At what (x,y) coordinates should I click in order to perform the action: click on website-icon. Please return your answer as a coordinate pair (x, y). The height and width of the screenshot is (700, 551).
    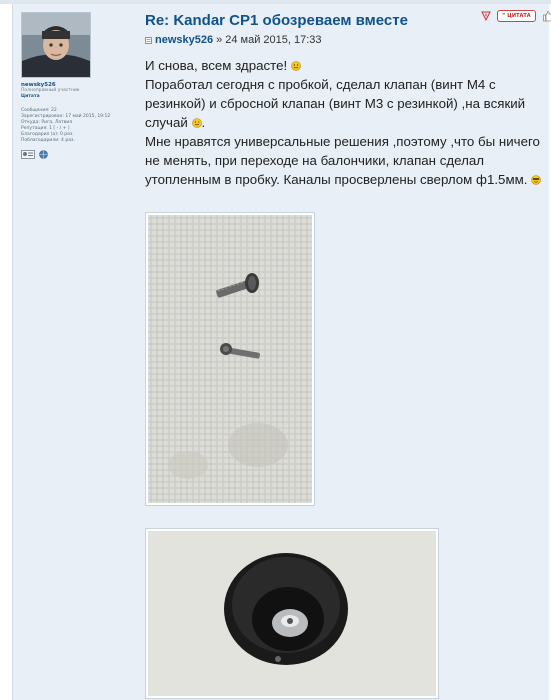
    Looking at the image, I should click on (43, 154).